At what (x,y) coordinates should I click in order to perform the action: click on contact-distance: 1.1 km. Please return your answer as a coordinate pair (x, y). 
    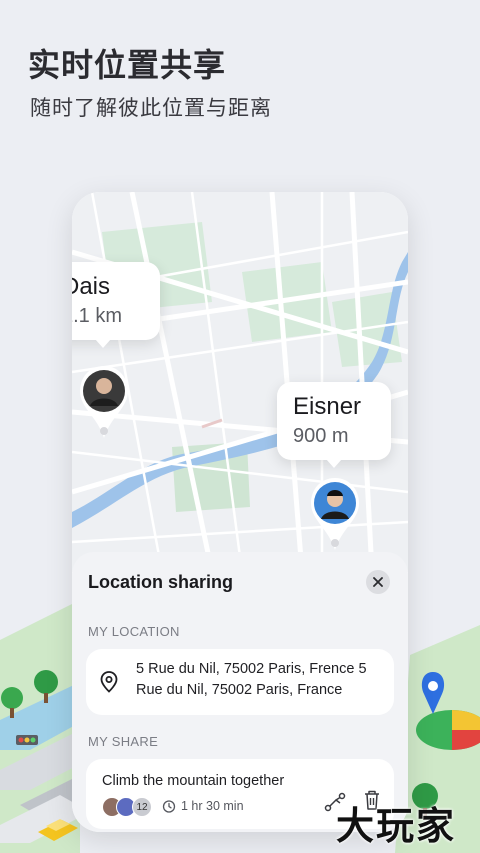
    Looking at the image, I should click on (97, 316).